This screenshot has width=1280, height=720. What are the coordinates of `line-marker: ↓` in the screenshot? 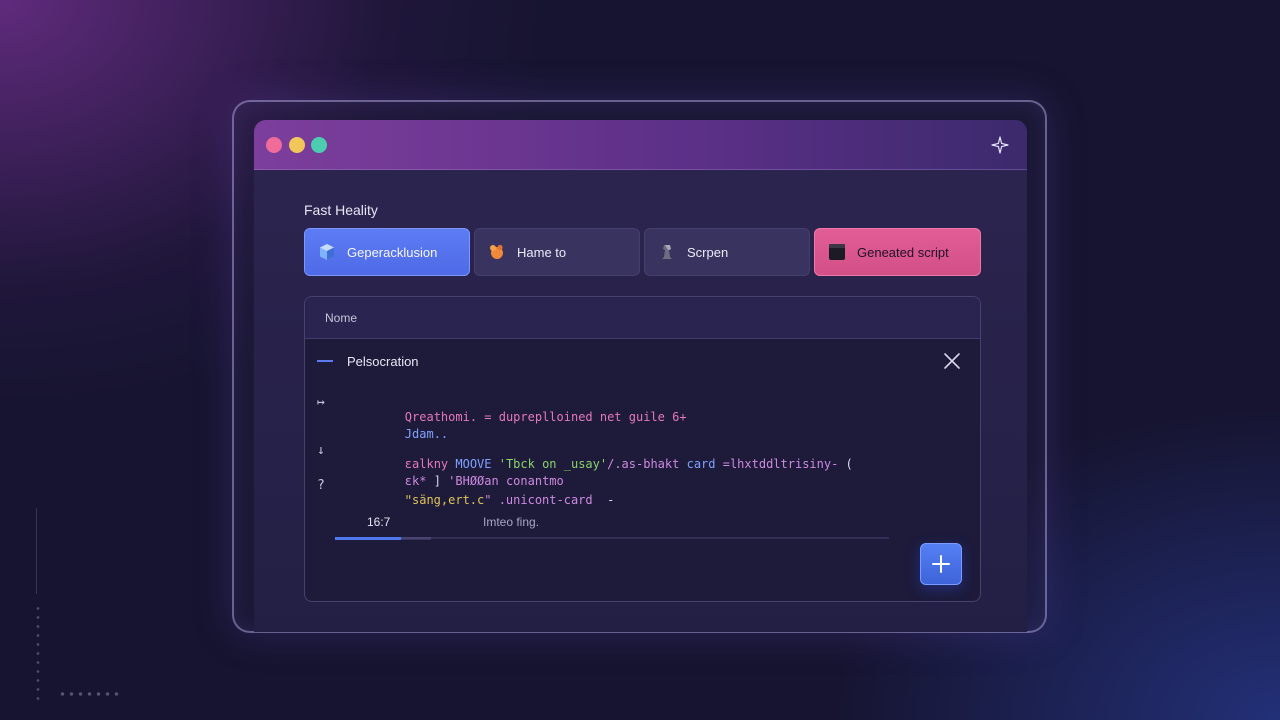 It's located at (321, 450).